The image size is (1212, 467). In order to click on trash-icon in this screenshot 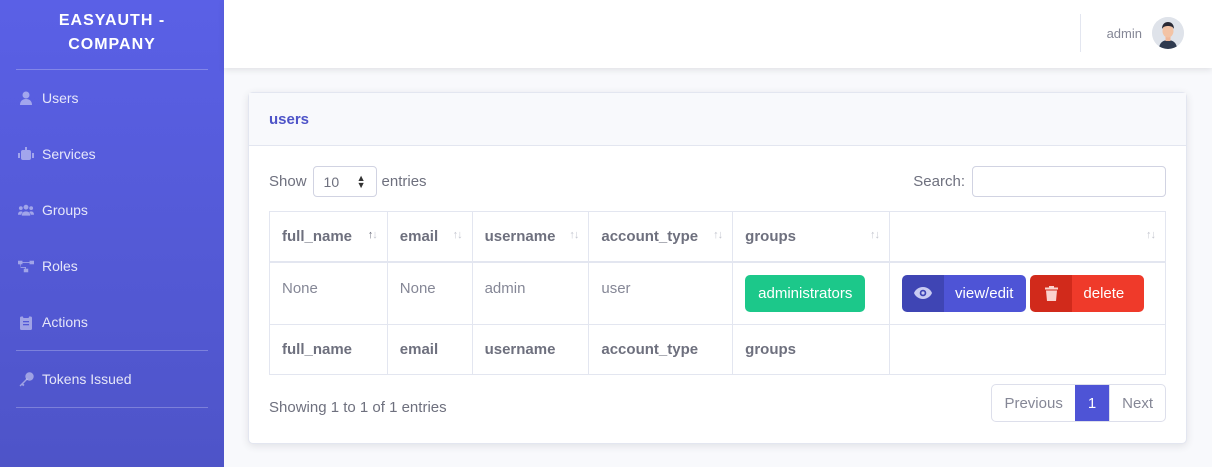, I will do `click(1051, 293)`.